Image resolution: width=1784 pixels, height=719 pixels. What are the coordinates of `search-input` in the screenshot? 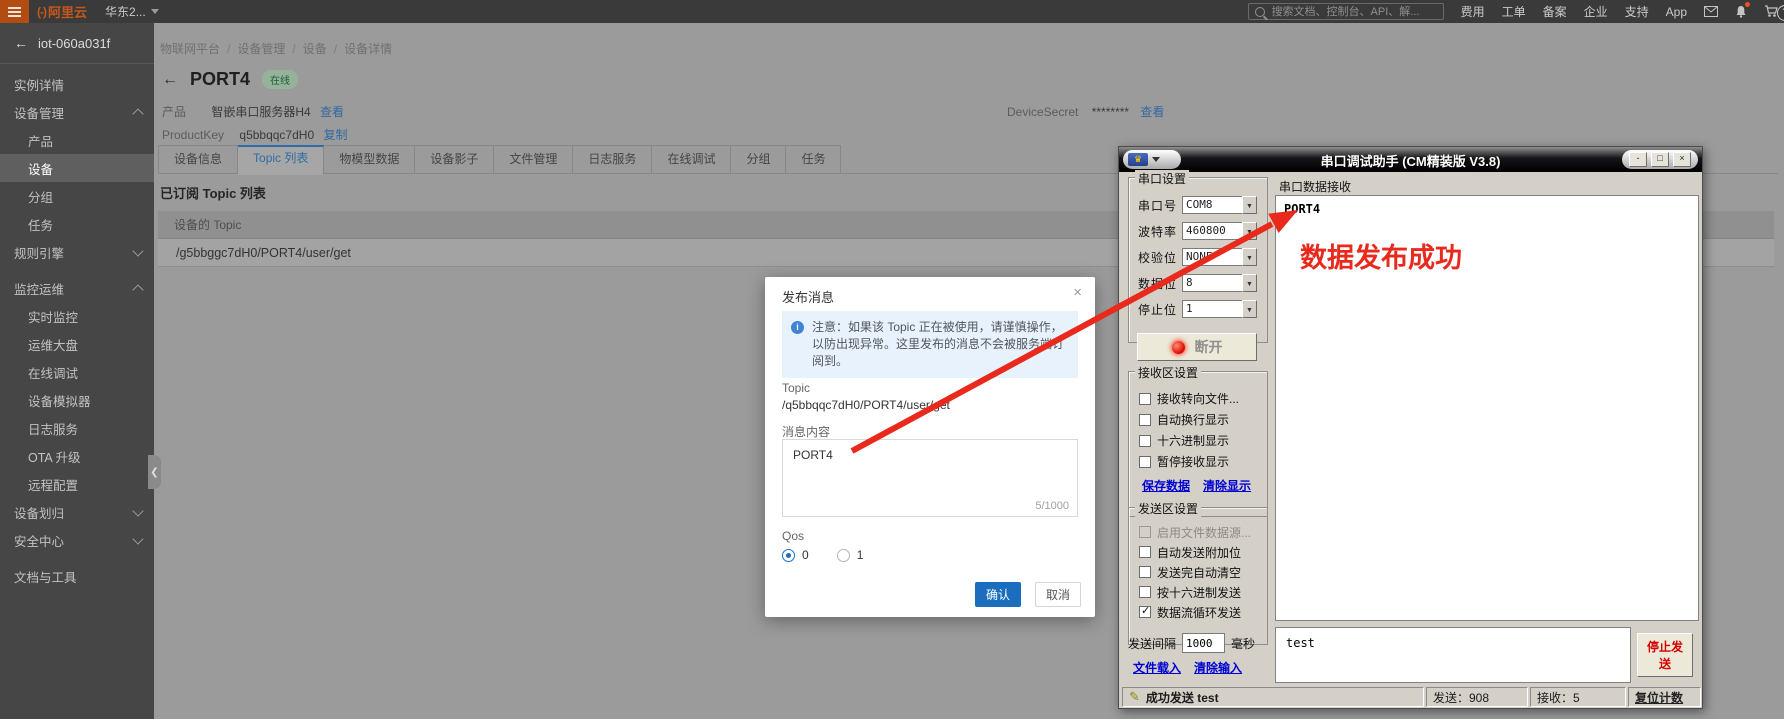 It's located at (1346, 11).